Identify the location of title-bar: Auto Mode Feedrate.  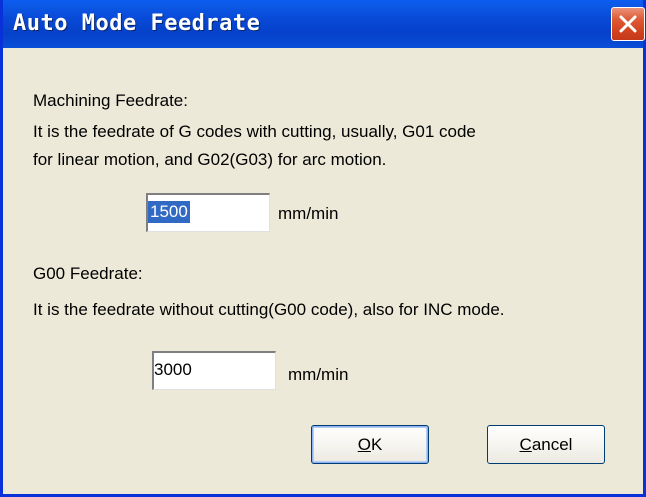
(324, 24).